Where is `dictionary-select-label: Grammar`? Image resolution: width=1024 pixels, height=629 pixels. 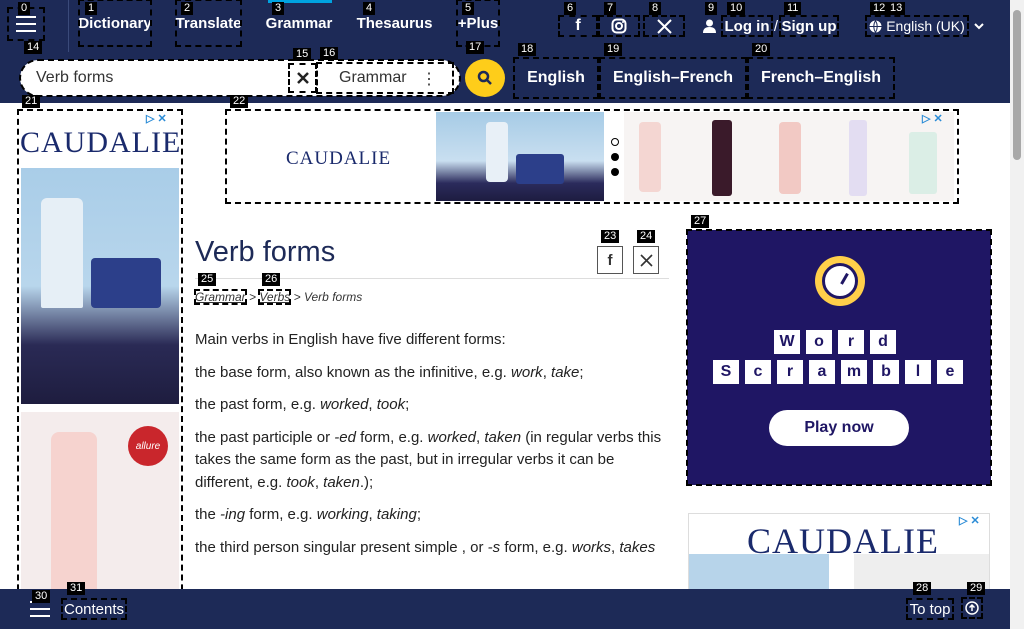
dictionary-select-label: Grammar is located at coordinates (373, 77).